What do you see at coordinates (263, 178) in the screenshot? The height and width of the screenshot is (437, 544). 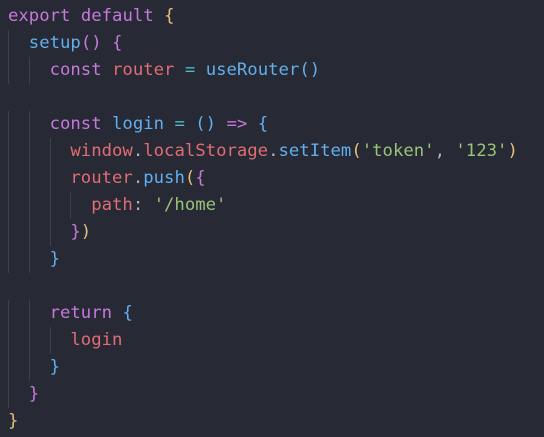 I see `code-line: router.push({` at bounding box center [263, 178].